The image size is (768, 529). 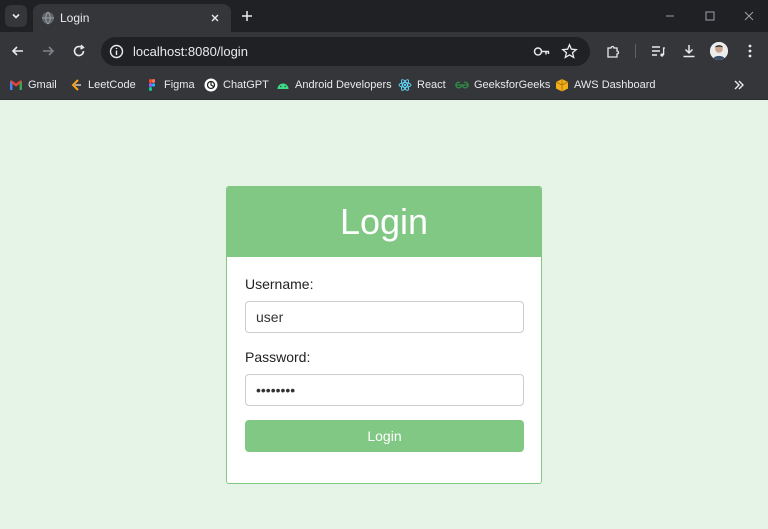 I want to click on new-tab-button, so click(x=247, y=16).